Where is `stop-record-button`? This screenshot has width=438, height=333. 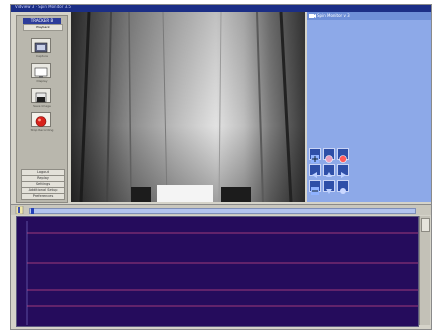
stop-record-button is located at coordinates (41, 119).